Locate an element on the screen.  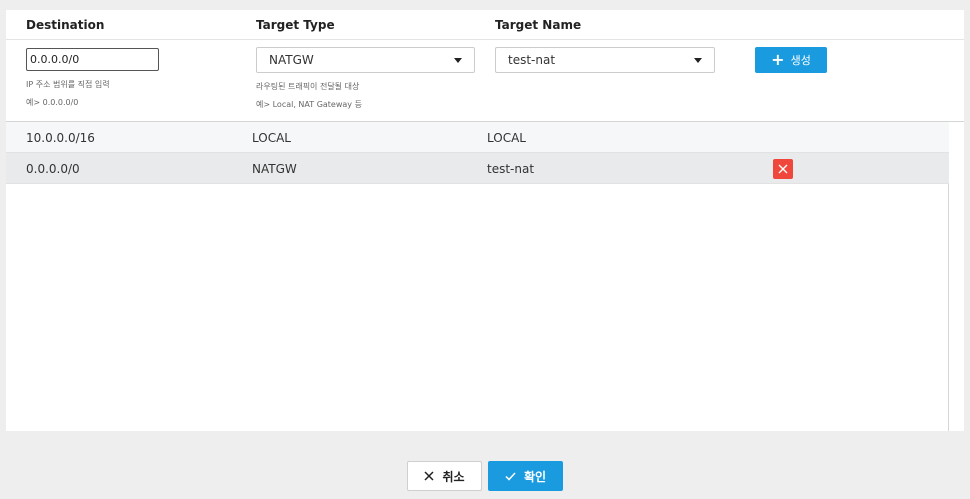
confirm-button: 확인 is located at coordinates (525, 476).